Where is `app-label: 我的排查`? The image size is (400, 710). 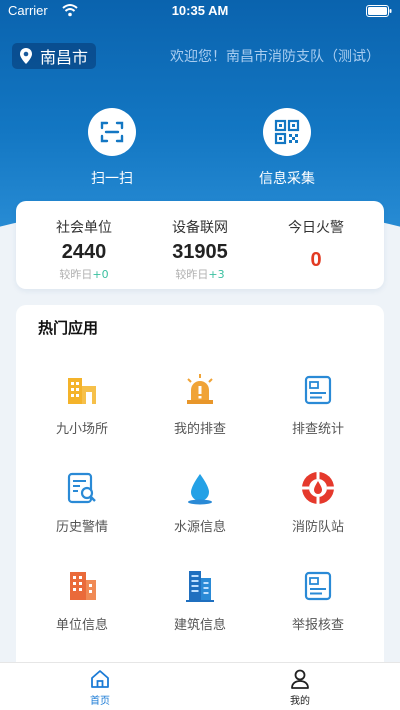 app-label: 我的排查 is located at coordinates (199, 429).